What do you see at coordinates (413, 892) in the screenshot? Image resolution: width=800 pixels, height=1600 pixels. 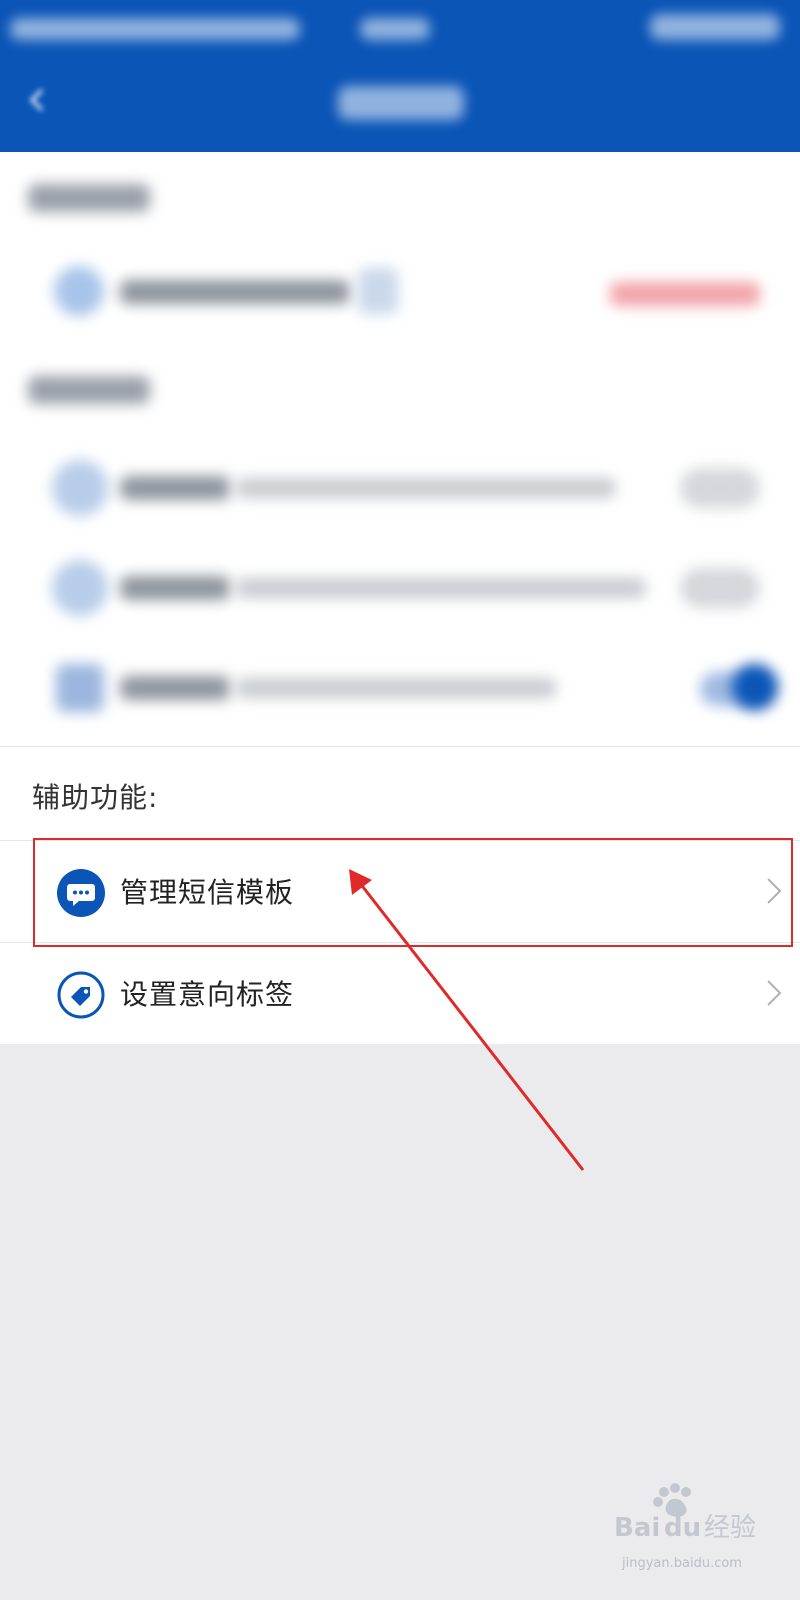 I see `highlight-box` at bounding box center [413, 892].